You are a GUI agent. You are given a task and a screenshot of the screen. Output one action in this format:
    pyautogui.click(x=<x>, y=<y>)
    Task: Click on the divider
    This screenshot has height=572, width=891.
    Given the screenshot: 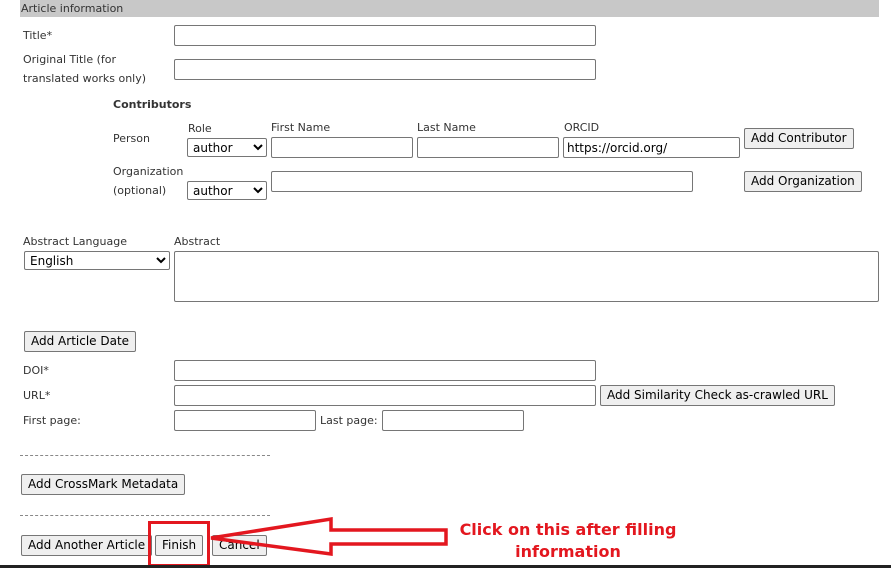 What is the action you would take?
    pyautogui.click(x=145, y=455)
    